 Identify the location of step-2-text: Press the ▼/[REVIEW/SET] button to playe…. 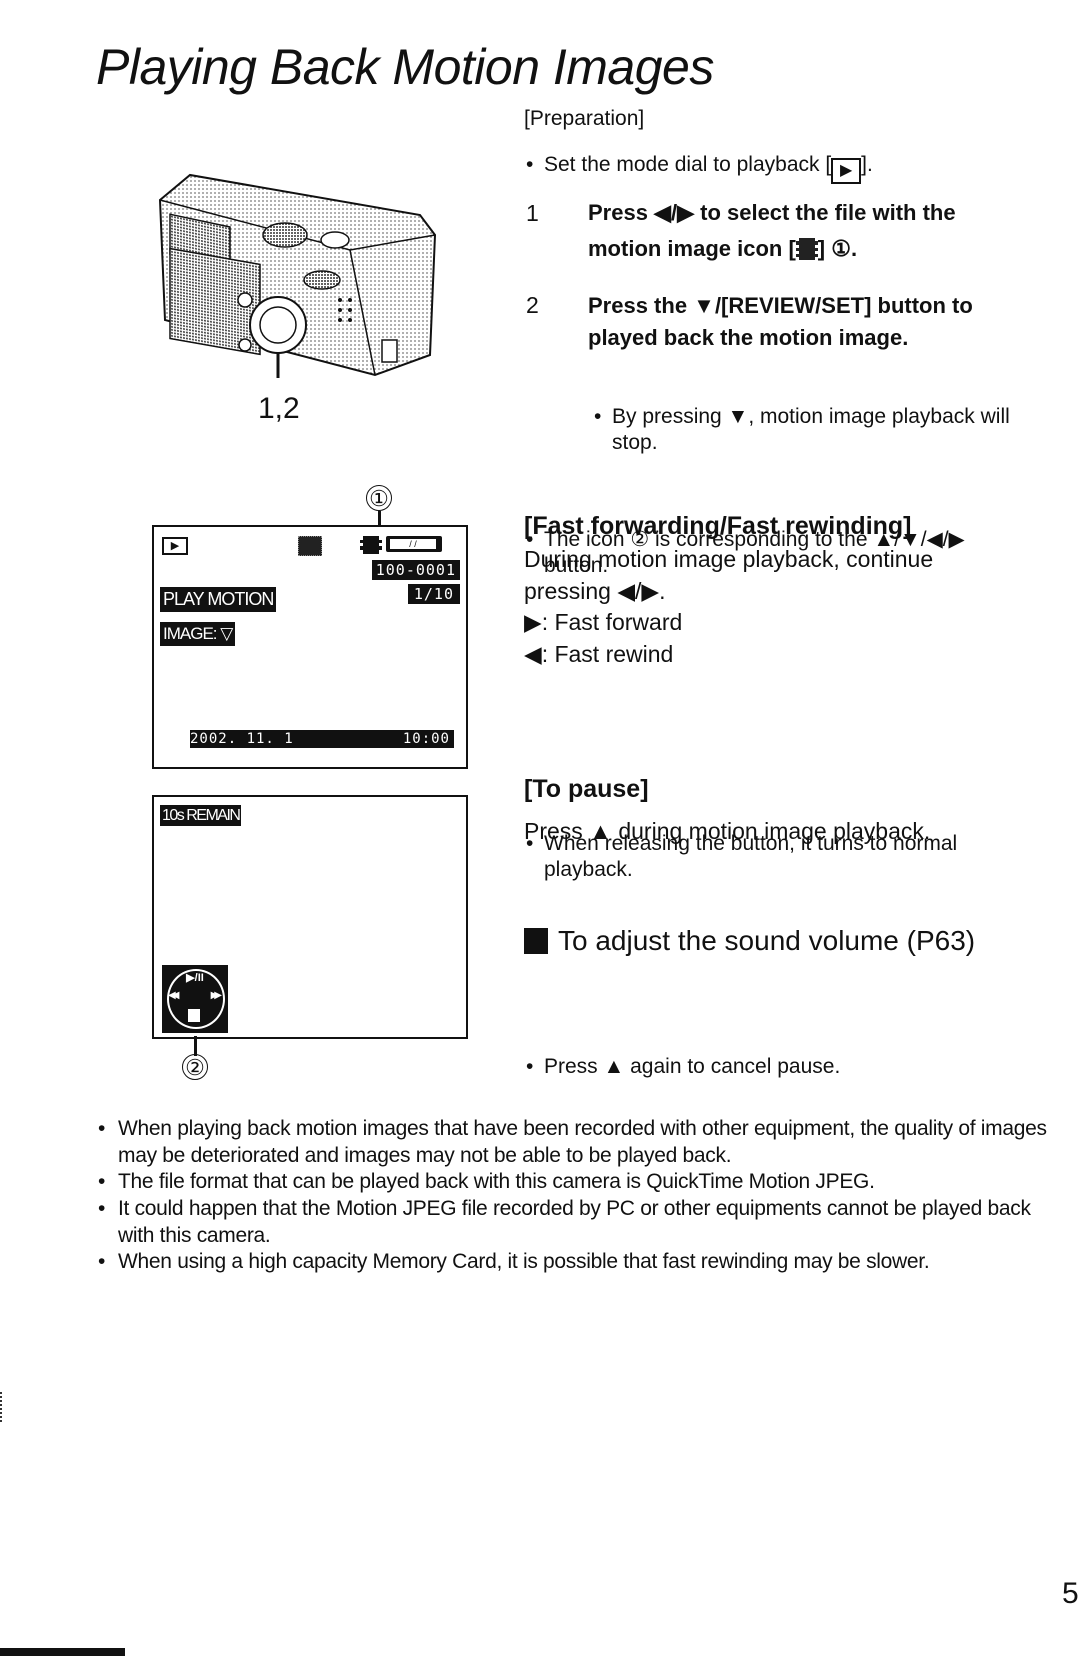
(828, 322).